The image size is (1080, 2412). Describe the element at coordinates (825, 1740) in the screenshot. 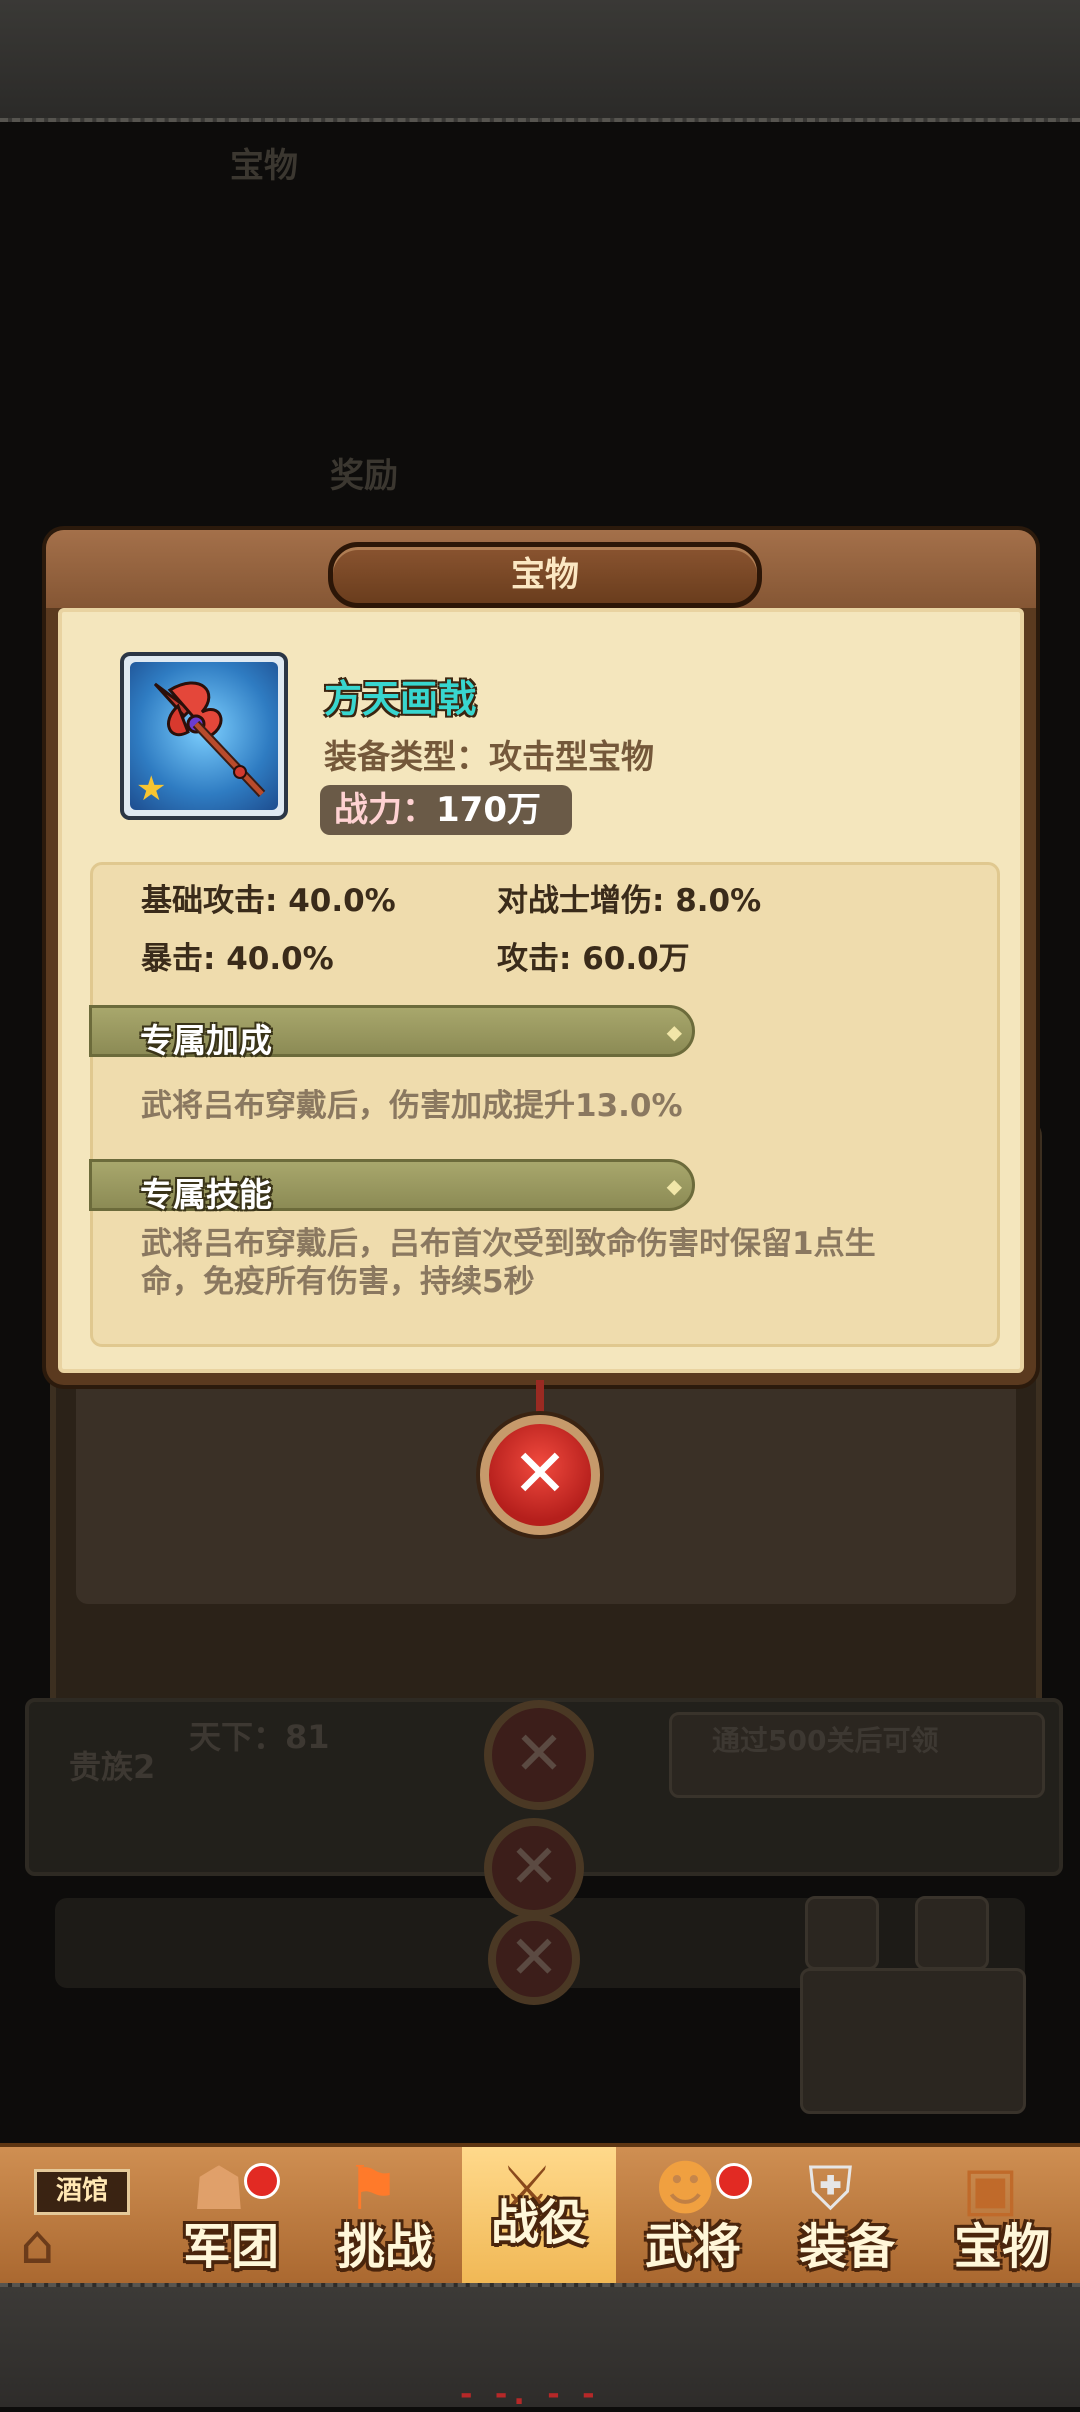

I see `bg-unlock-text: 通过500关后可领` at that location.